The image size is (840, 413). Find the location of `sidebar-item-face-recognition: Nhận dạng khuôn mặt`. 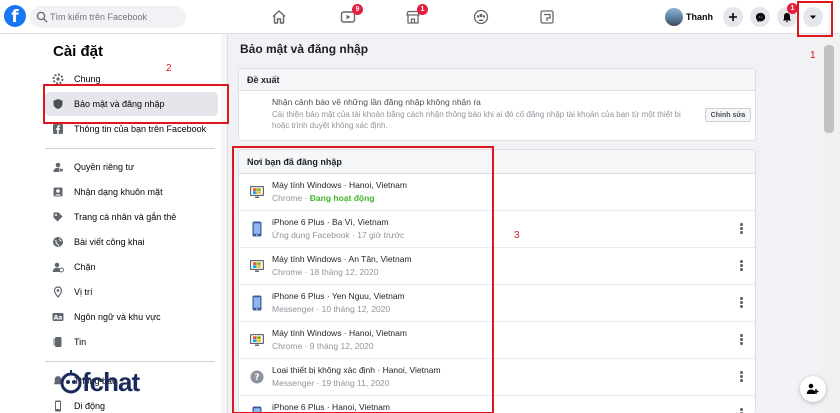

sidebar-item-face-recognition: Nhận dạng khuôn mặt is located at coordinates (131, 192).